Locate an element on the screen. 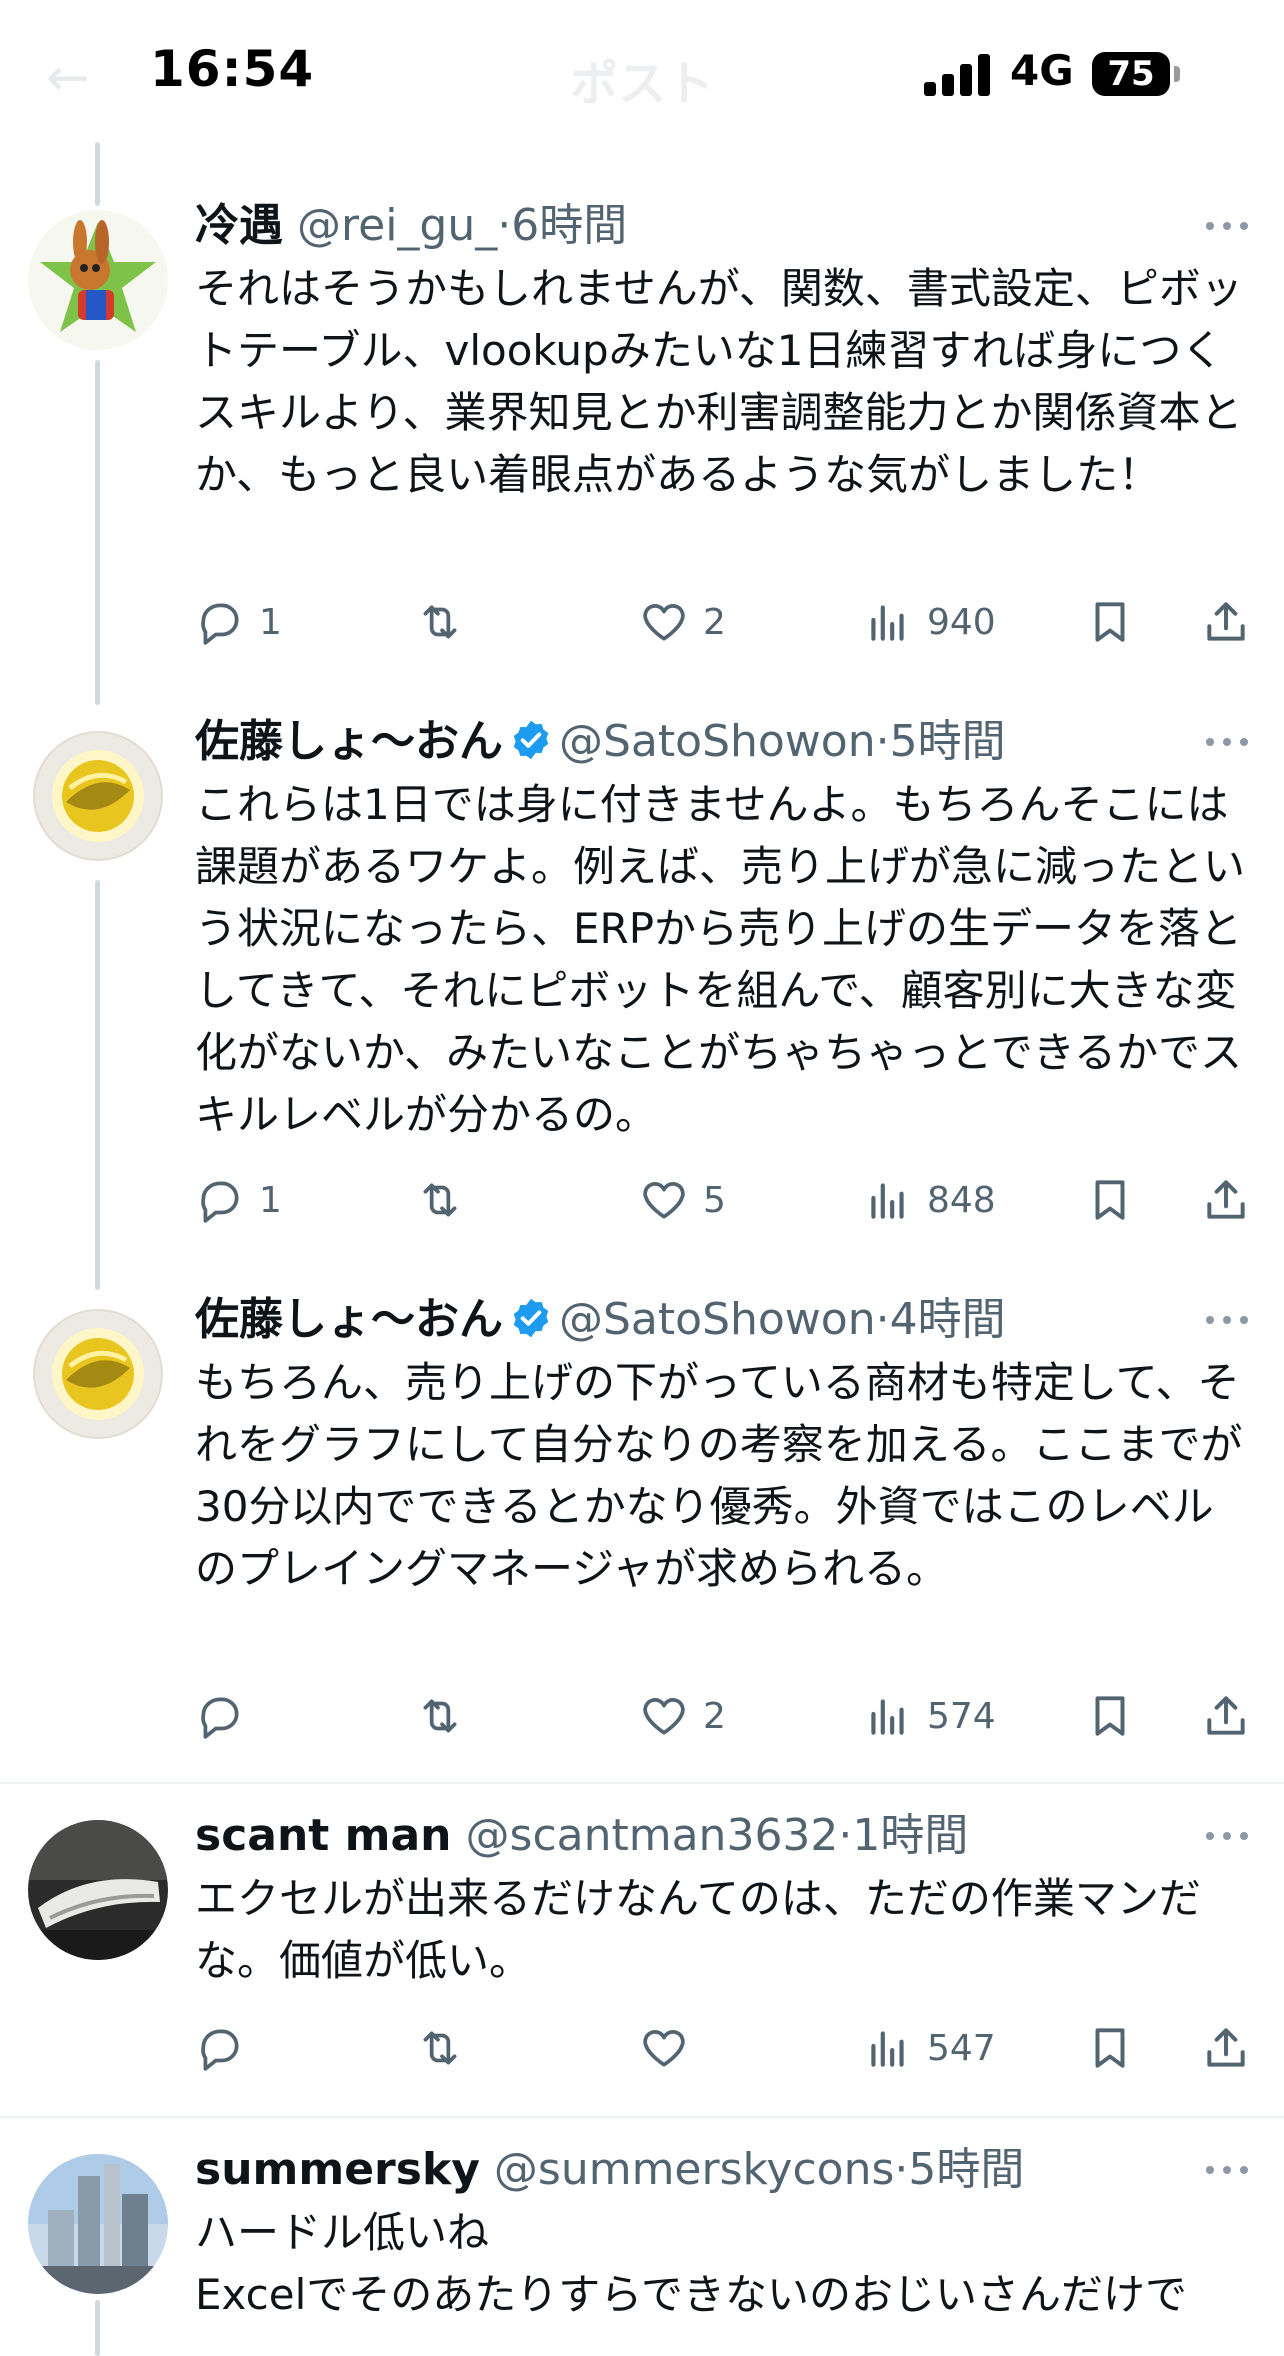  view-count: 547 is located at coordinates (961, 2048).